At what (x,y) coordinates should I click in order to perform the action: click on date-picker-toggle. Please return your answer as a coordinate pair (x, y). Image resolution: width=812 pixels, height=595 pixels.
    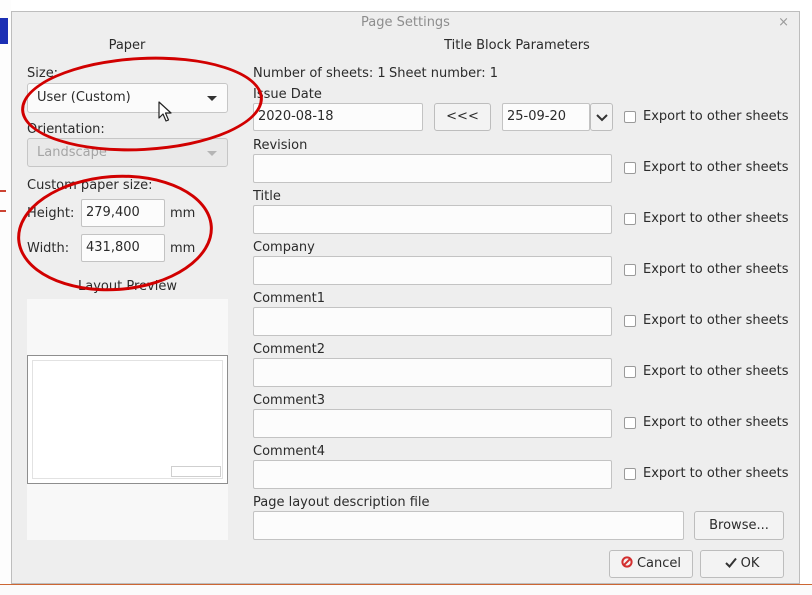
    Looking at the image, I should click on (601, 117).